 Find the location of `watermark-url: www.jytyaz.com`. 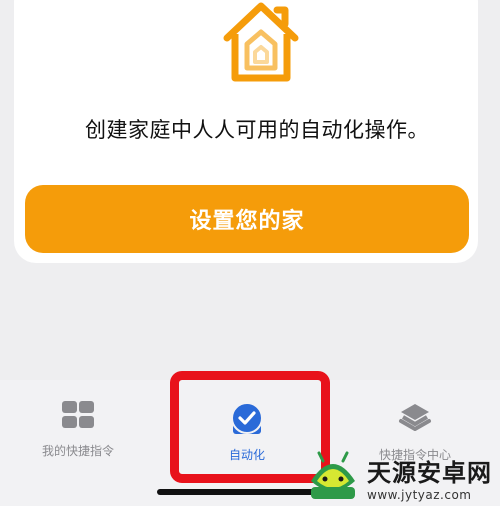

watermark-url: www.jytyaz.com is located at coordinates (419, 494).